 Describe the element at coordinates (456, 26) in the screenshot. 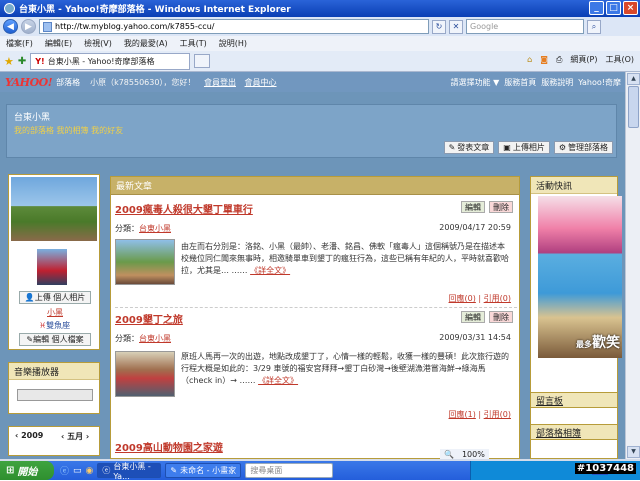

I see `stop-icon: ✕` at that location.